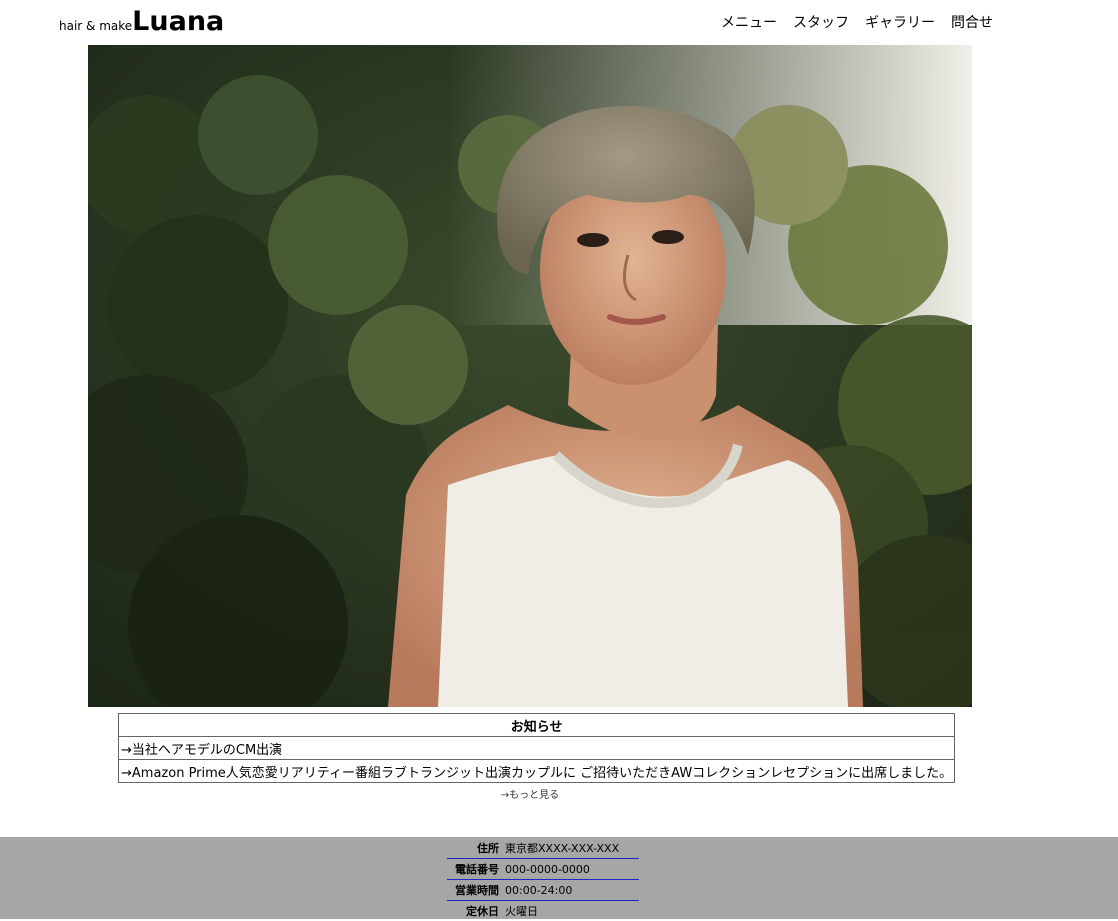  Describe the element at coordinates (972, 22) in the screenshot. I see `nav-contact: 問合せ` at that location.